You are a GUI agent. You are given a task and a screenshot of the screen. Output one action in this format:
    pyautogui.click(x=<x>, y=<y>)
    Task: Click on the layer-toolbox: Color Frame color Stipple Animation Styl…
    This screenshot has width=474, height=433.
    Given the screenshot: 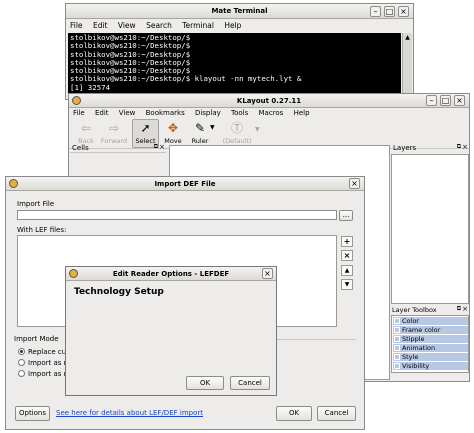 What is the action you would take?
    pyautogui.click(x=430, y=344)
    